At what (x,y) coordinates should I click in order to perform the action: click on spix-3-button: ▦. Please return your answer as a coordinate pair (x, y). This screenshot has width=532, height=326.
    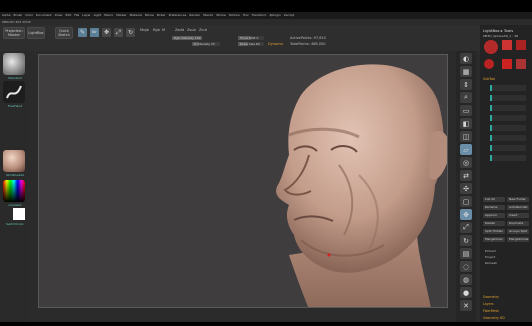
    Looking at the image, I should click on (466, 71).